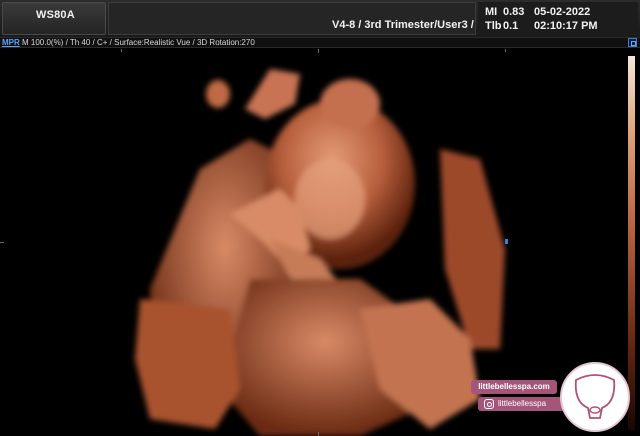 The image size is (640, 436). Describe the element at coordinates (511, 26) in the screenshot. I see `tib-value: 0.1` at that location.